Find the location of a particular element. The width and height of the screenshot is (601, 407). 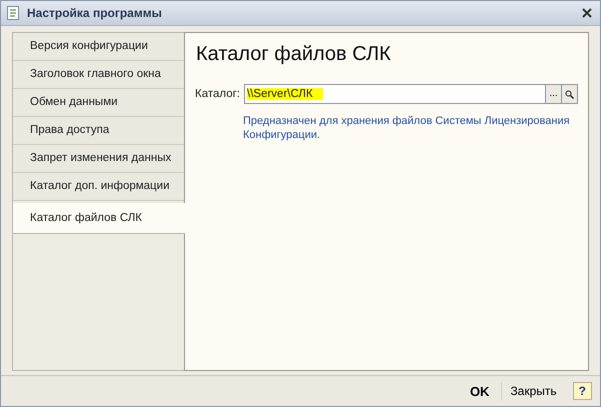

page-heading: Каталог файлов СЛК is located at coordinates (294, 54).